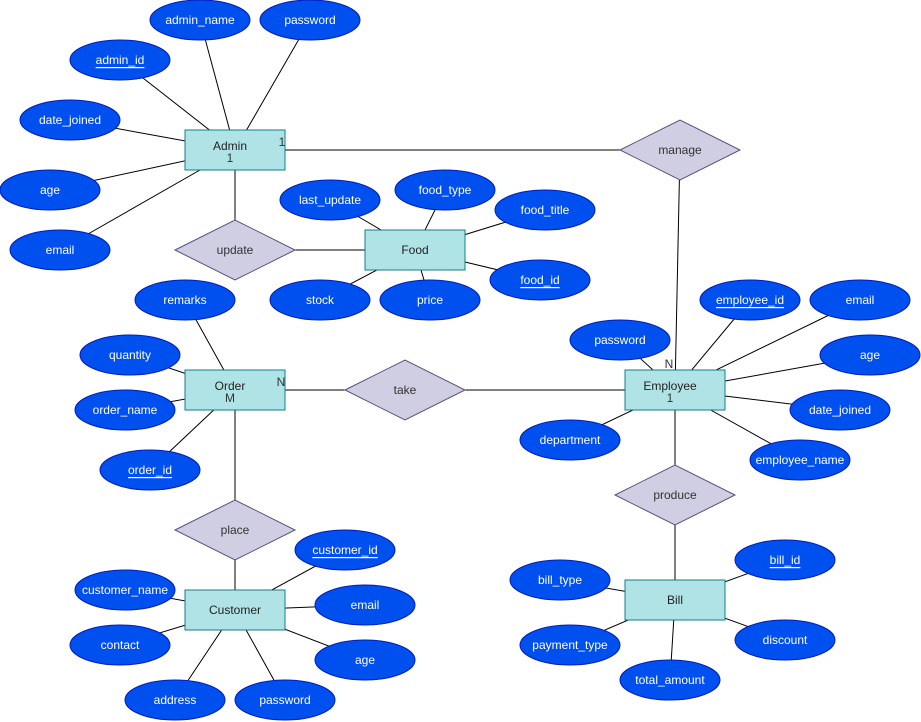  I want to click on attribute-food-title: food_title, so click(545, 210).